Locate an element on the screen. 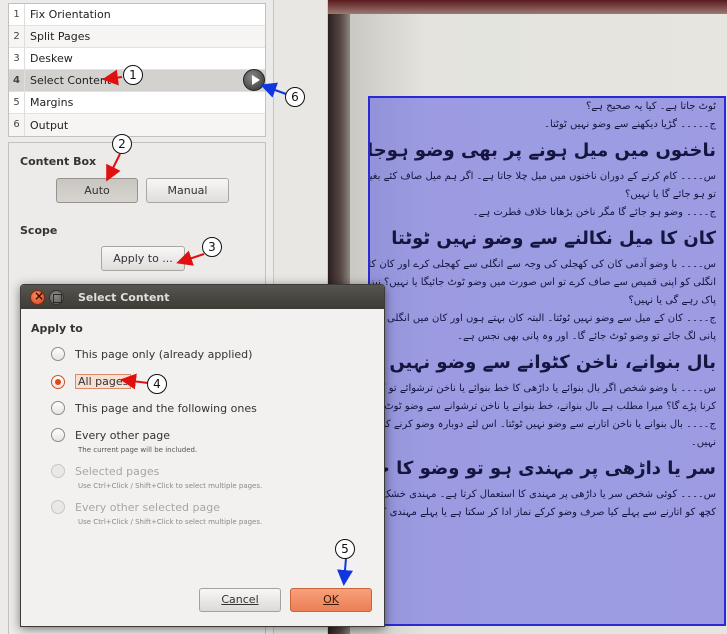 Image resolution: width=727 pixels, height=634 pixels. callout-1: 1 is located at coordinates (133, 75).